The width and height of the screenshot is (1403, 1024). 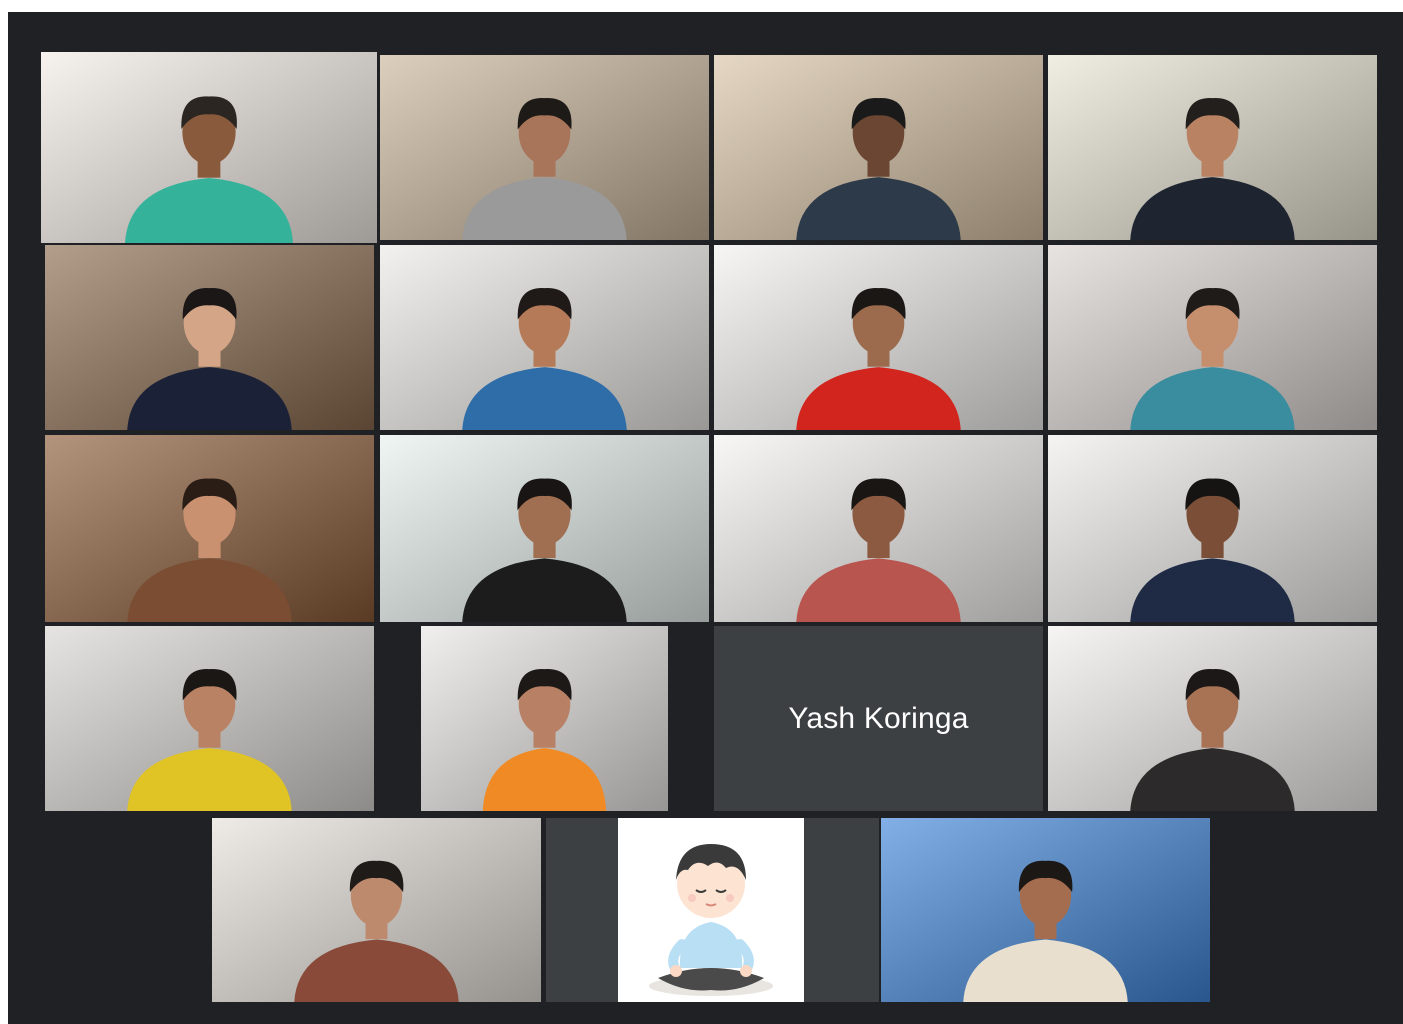 I want to click on avatar-background, so click(x=712, y=910).